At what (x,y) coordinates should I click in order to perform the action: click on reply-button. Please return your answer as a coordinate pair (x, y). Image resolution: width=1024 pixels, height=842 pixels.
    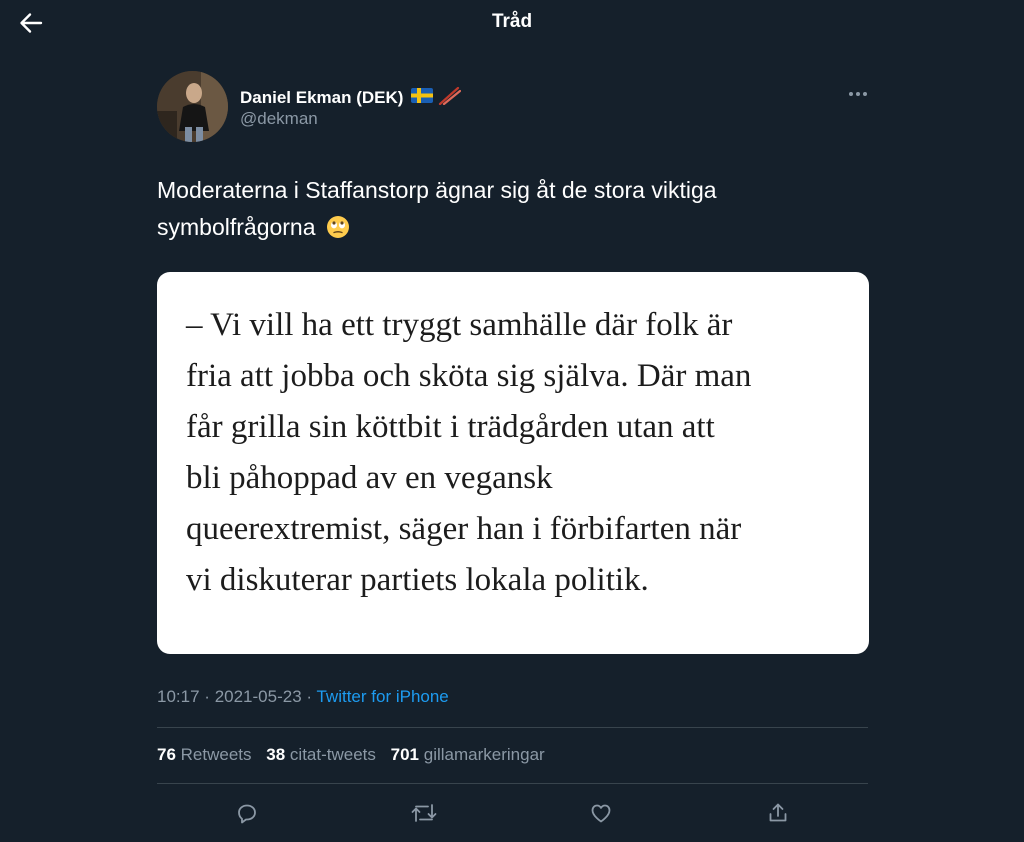
    Looking at the image, I should click on (247, 813).